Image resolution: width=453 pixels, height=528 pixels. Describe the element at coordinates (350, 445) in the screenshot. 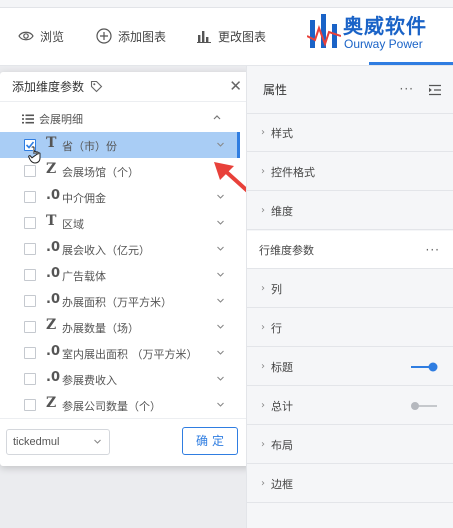

I see `property-section-8: › 布局` at that location.